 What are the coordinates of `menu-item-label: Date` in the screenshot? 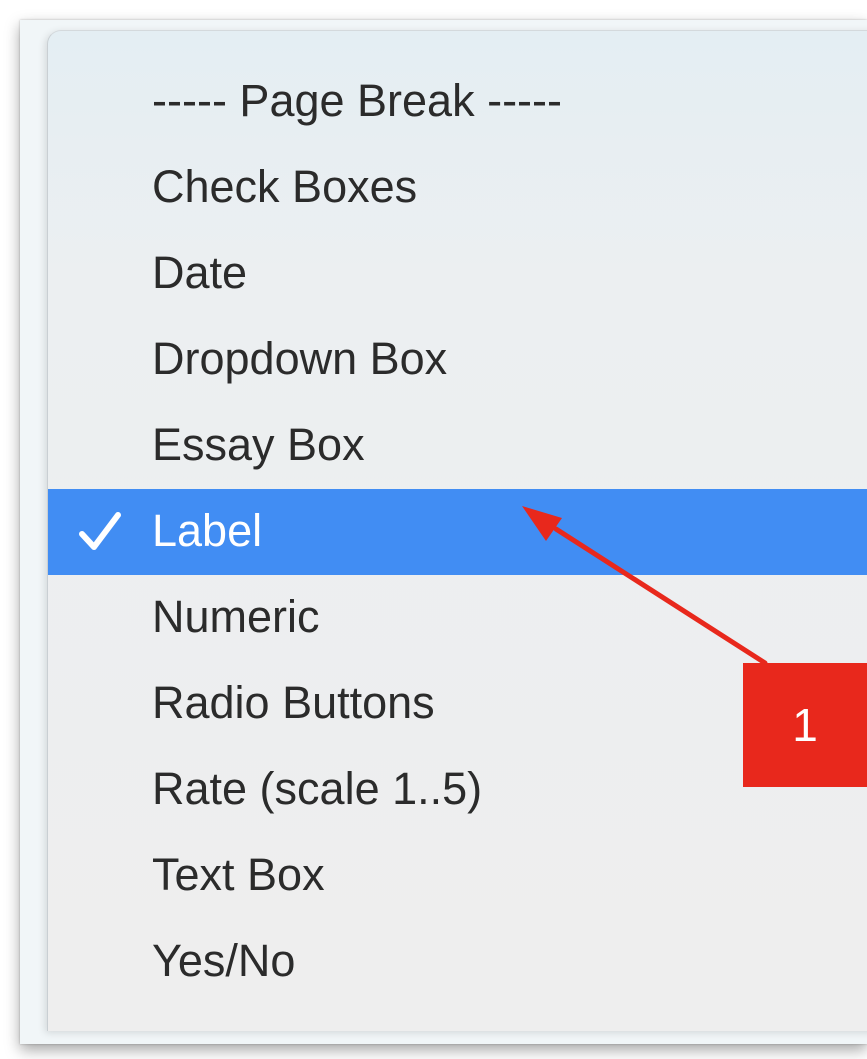 It's located at (200, 272).